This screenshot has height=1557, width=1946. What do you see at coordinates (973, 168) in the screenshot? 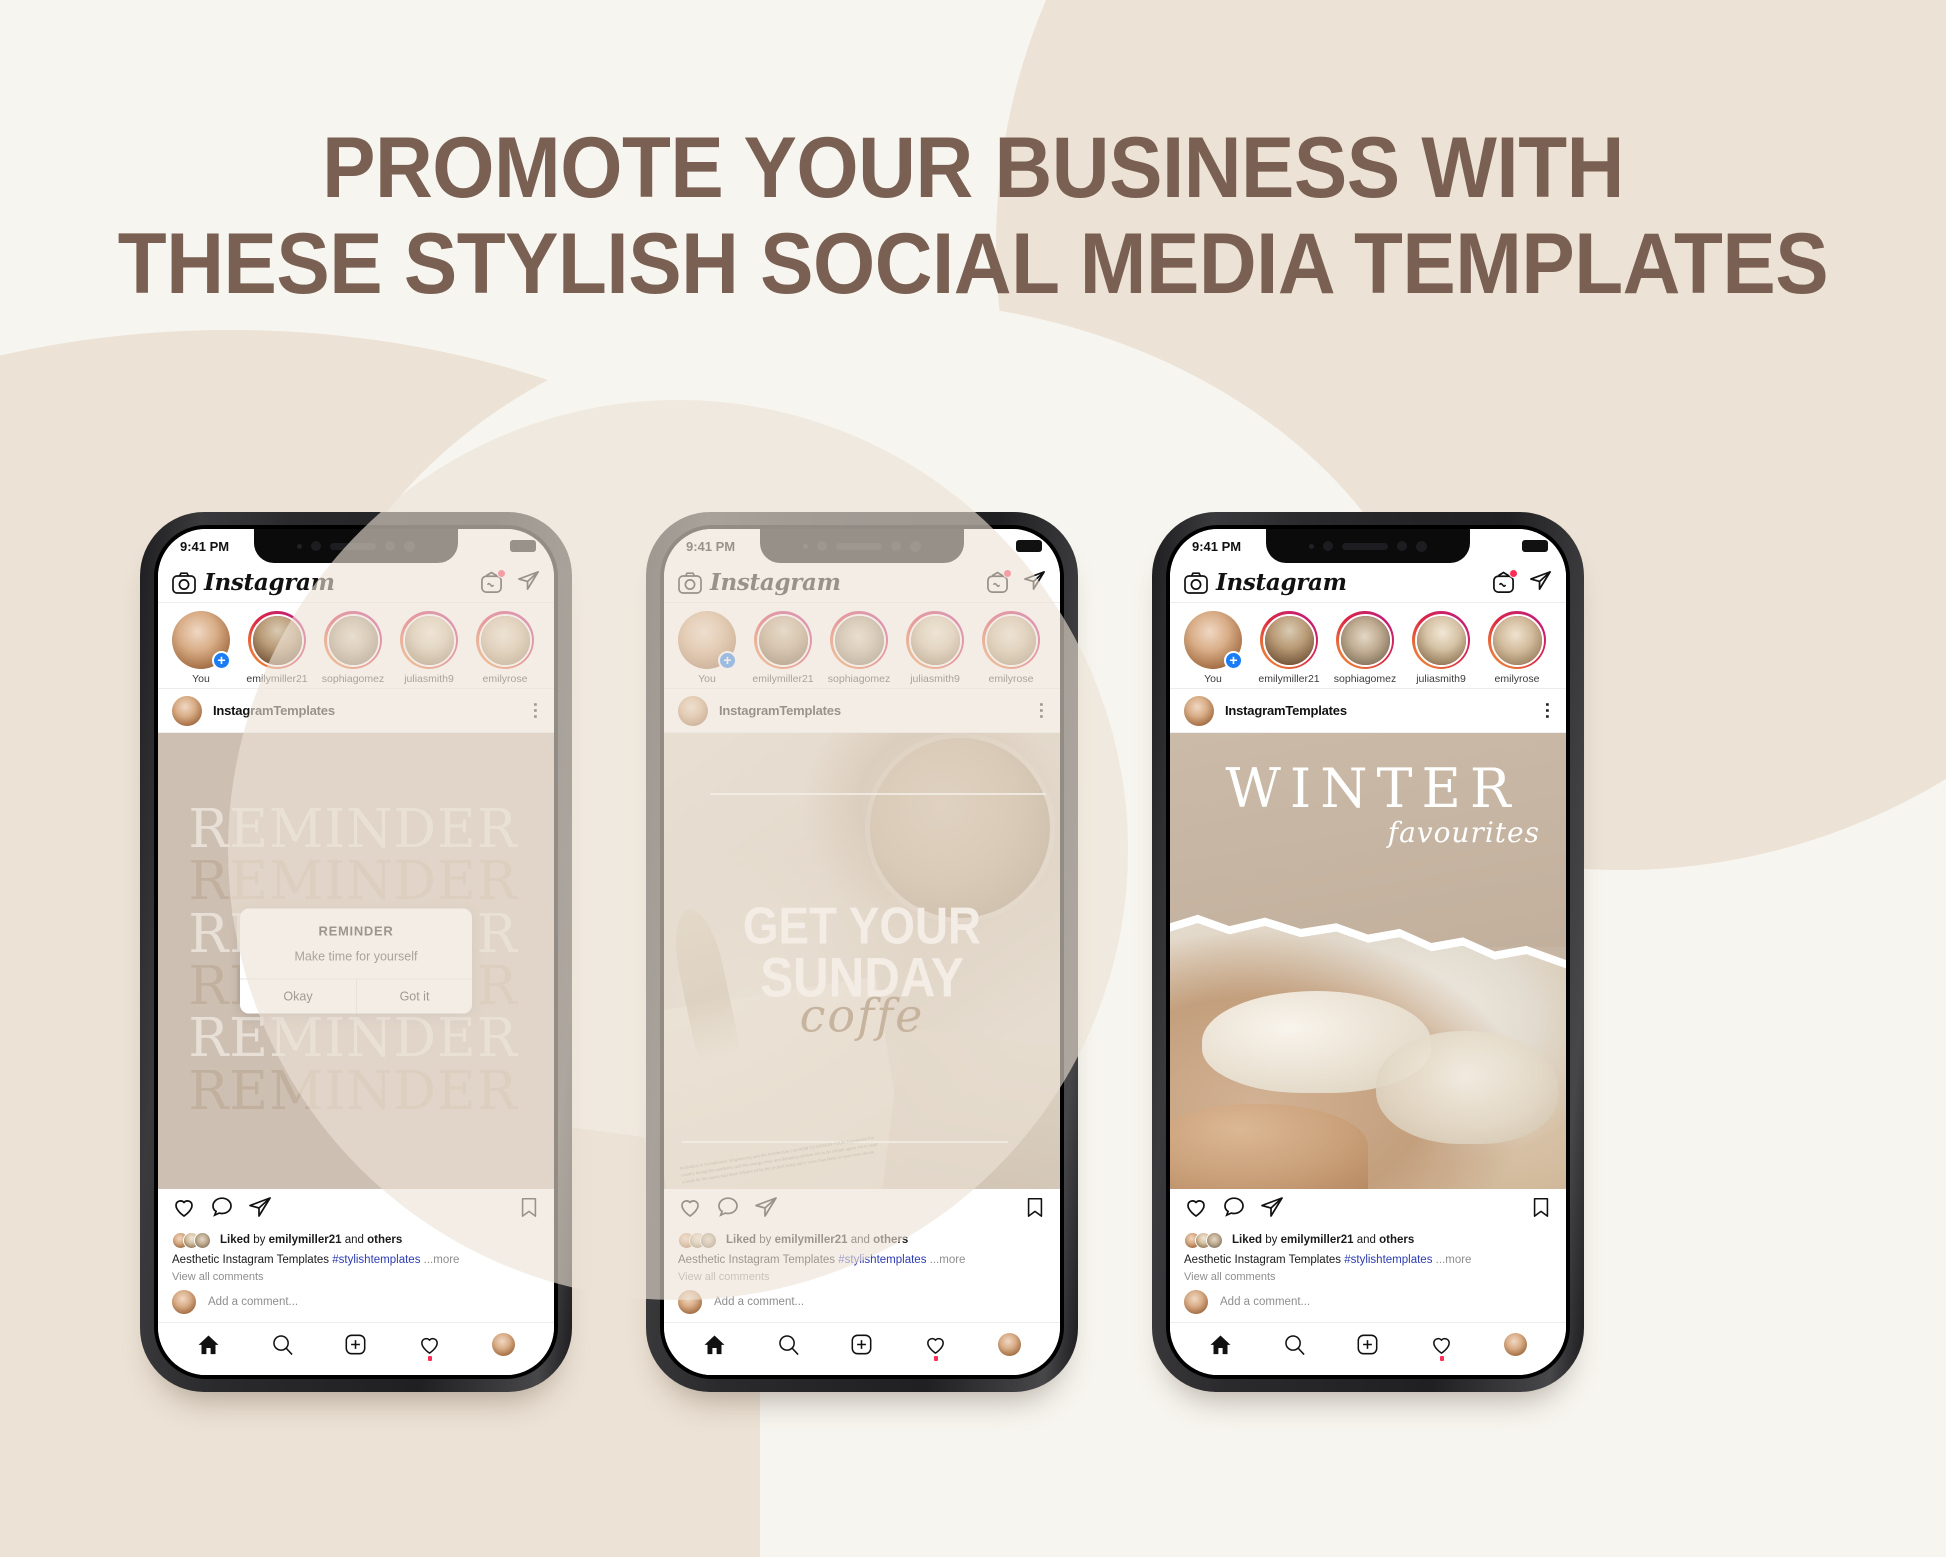
I see `headline-line-1: PROMOTE YOUR BUSINESS WITH` at bounding box center [973, 168].